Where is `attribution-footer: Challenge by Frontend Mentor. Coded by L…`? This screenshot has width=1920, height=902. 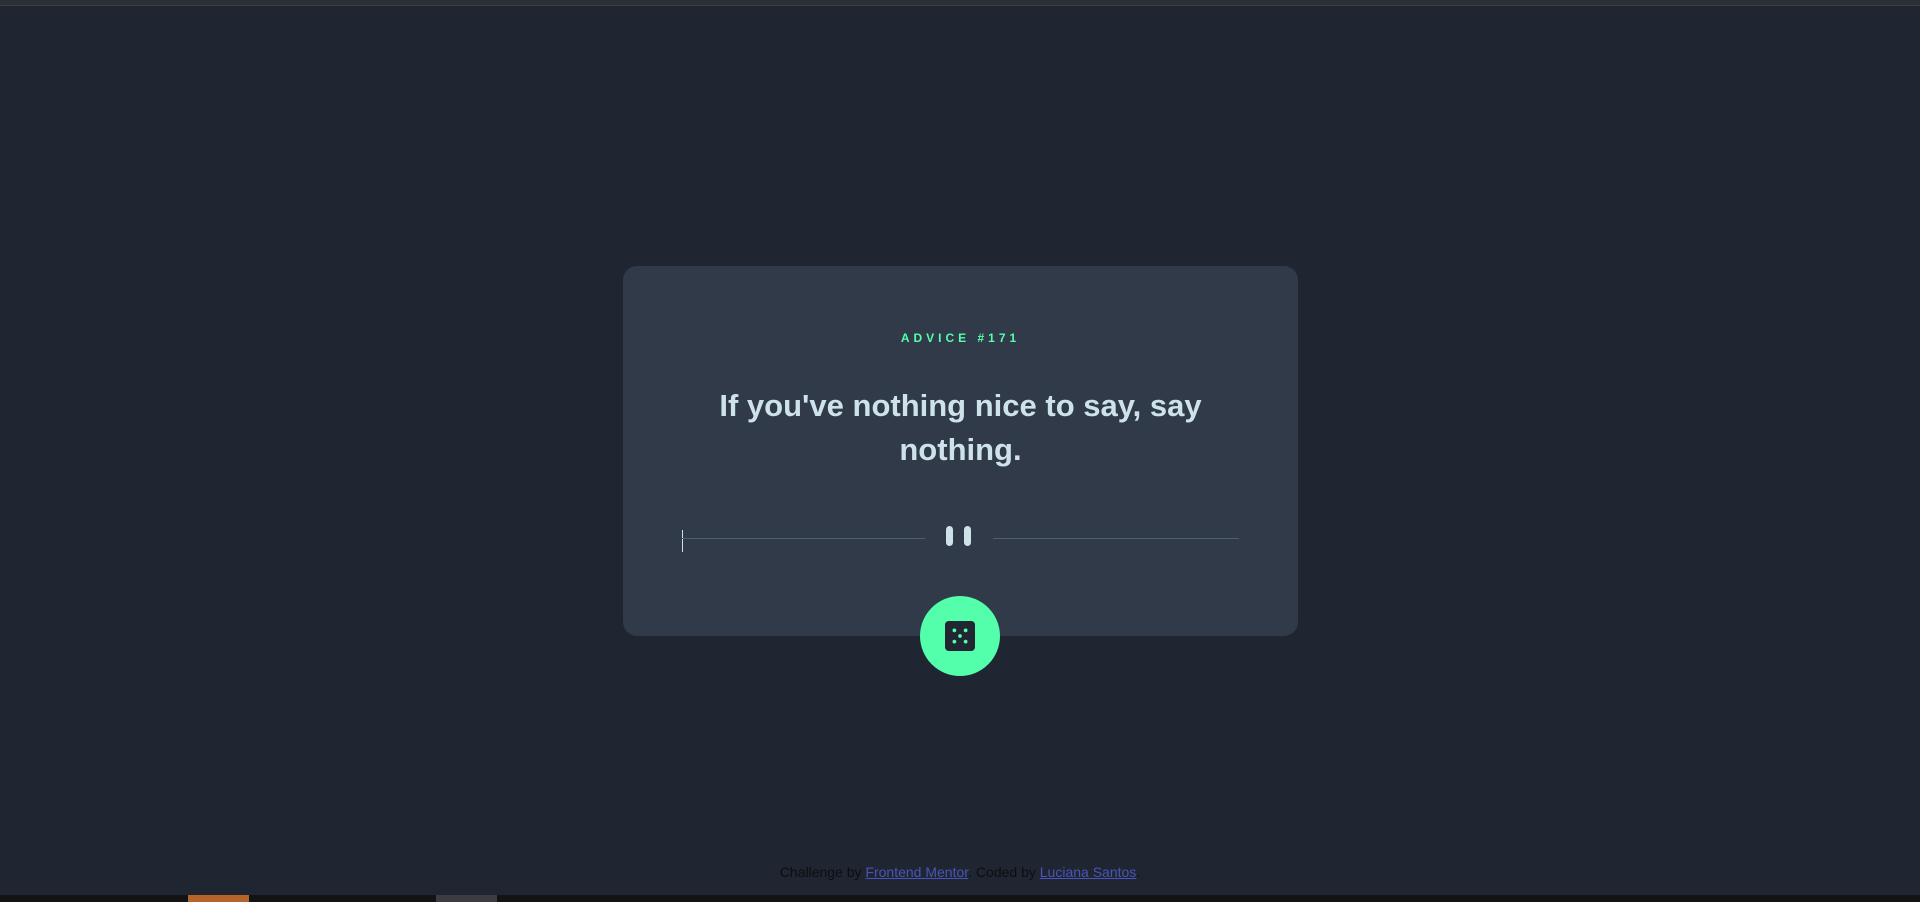
attribution-footer: Challenge by Frontend Mentor. Coded by L… is located at coordinates (960, 872).